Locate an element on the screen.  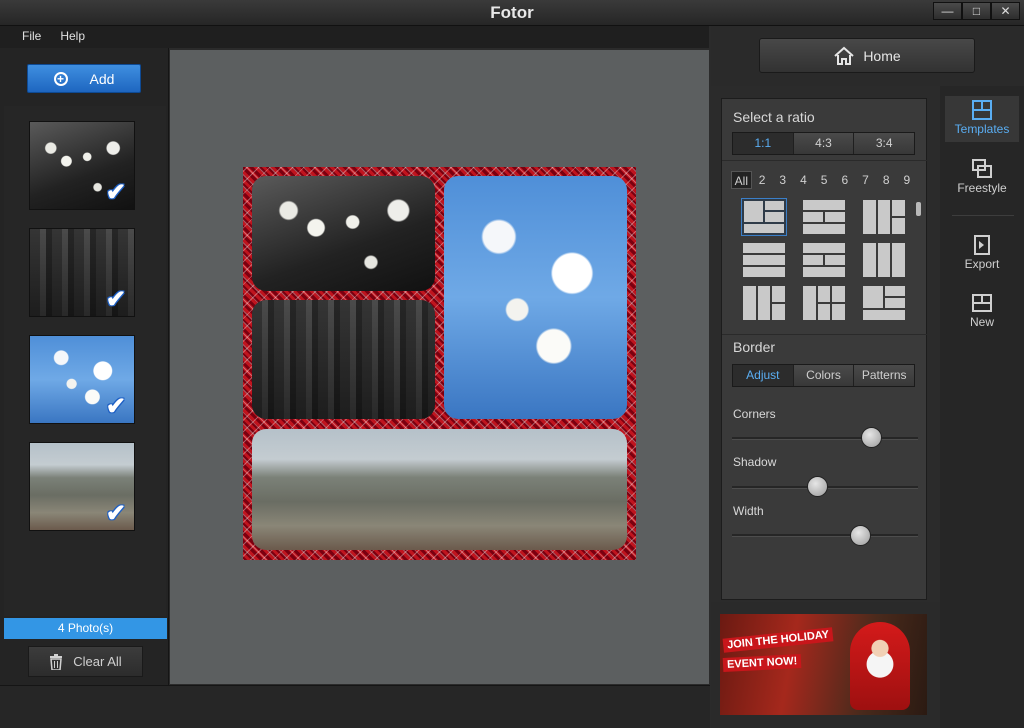
photo-count: 4 Photo(s) is located at coordinates (85, 628).